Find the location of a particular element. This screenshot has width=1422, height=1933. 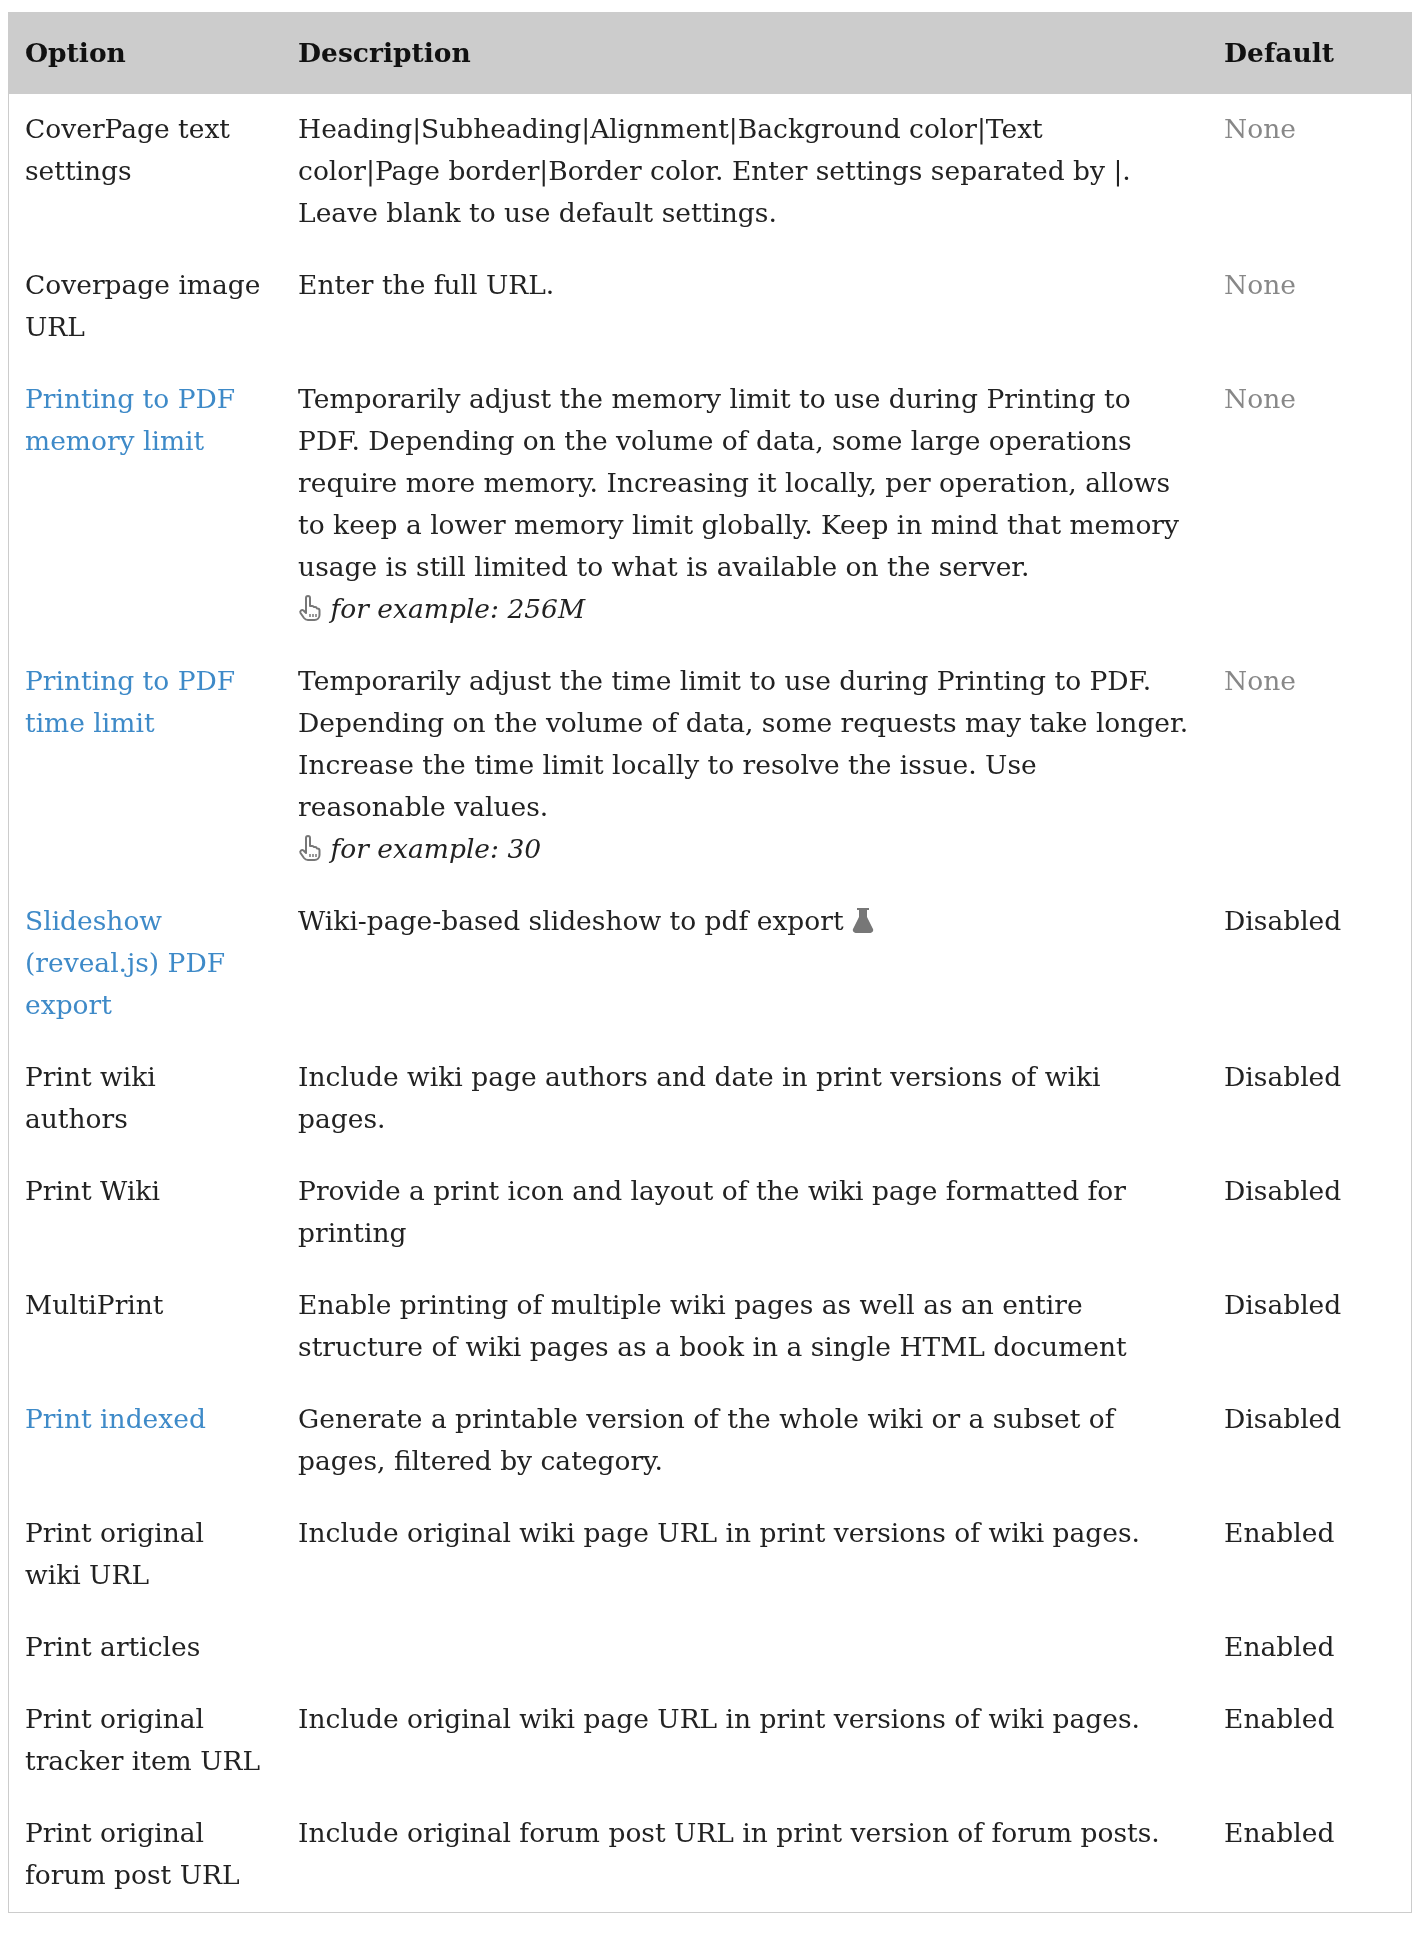

option-link: Printing to PDF time limit is located at coordinates (146, 702).